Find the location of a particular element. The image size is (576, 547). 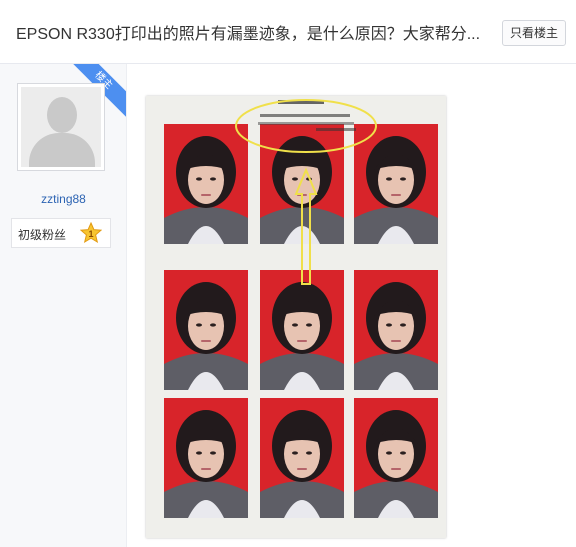

default-avatar-icon is located at coordinates (61, 127).